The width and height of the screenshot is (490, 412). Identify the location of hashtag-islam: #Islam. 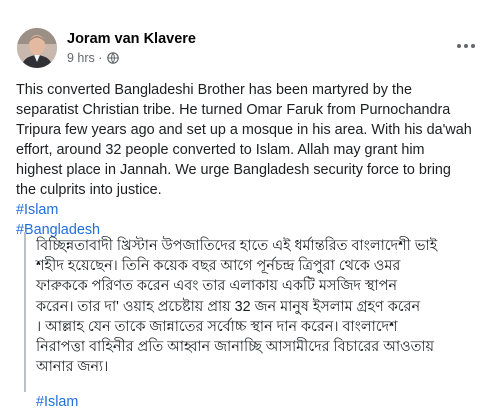
(37, 210).